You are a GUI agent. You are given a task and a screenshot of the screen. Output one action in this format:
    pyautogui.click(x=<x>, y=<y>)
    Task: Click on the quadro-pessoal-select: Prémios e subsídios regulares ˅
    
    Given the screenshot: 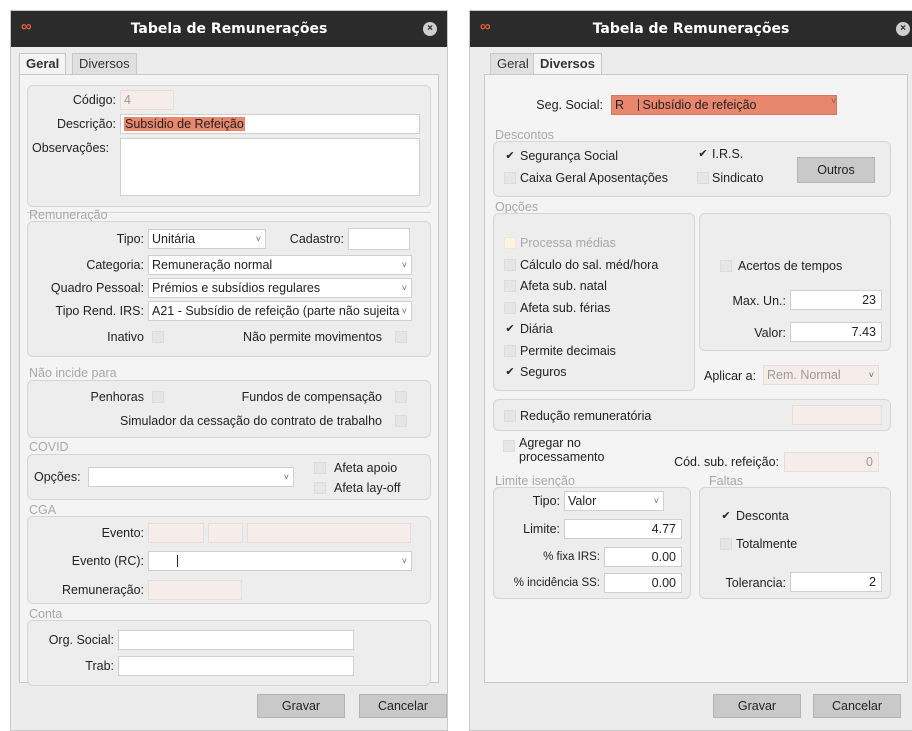 What is the action you would take?
    pyautogui.click(x=280, y=288)
    